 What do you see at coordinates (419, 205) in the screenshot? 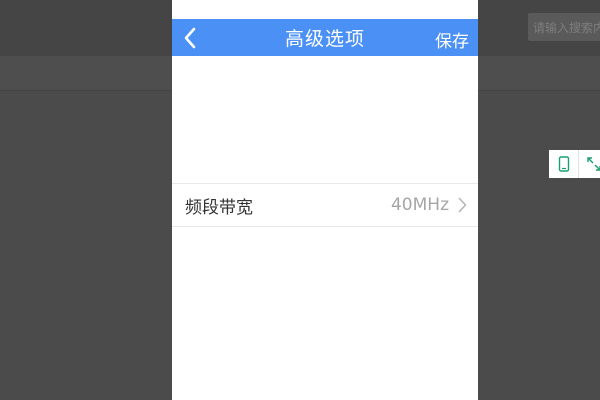
I see `bandwidth-value: 40MHz` at bounding box center [419, 205].